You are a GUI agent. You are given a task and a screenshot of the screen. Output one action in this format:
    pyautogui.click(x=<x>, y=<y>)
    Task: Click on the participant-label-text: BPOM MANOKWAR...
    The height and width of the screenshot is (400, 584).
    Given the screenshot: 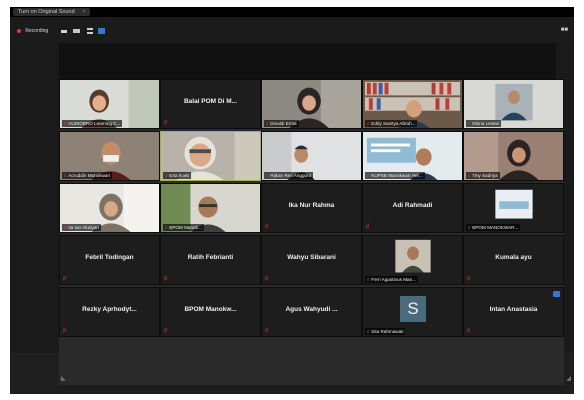 What is the action you would take?
    pyautogui.click(x=495, y=227)
    